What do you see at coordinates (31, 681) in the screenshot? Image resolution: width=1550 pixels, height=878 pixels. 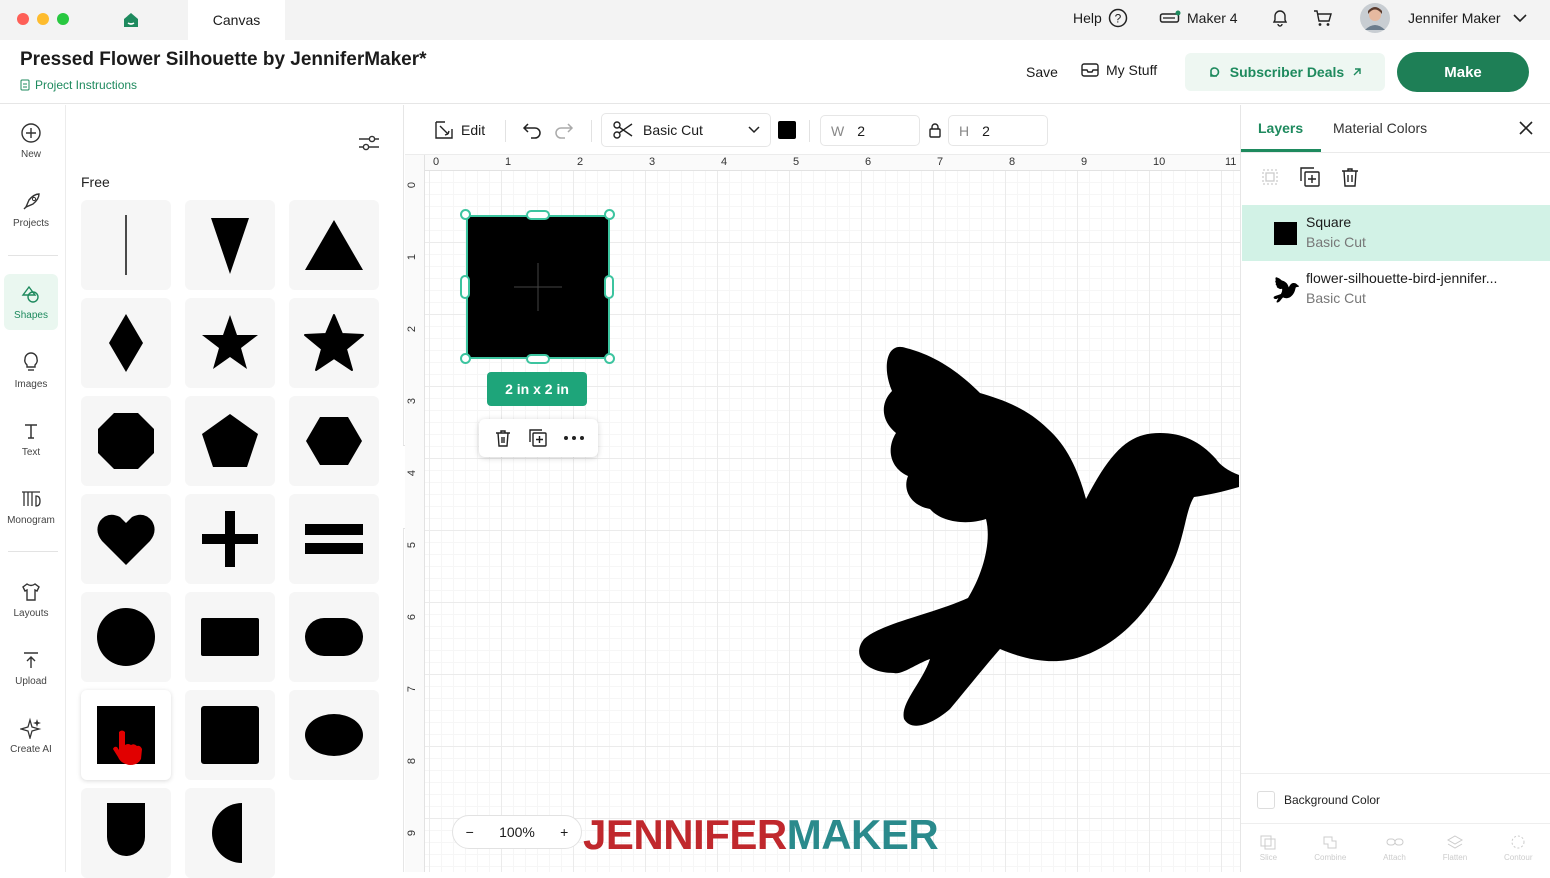 I see `nav-upload-label: Upload` at bounding box center [31, 681].